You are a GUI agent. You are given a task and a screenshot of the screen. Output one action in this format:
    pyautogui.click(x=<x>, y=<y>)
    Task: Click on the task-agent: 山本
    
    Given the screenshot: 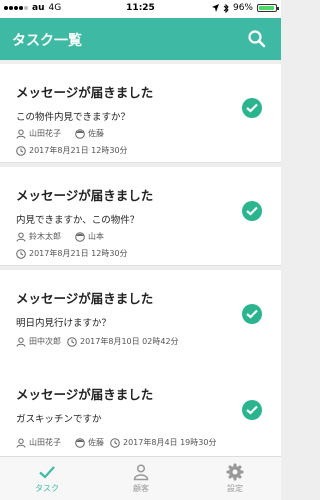 What is the action you would take?
    pyautogui.click(x=96, y=236)
    